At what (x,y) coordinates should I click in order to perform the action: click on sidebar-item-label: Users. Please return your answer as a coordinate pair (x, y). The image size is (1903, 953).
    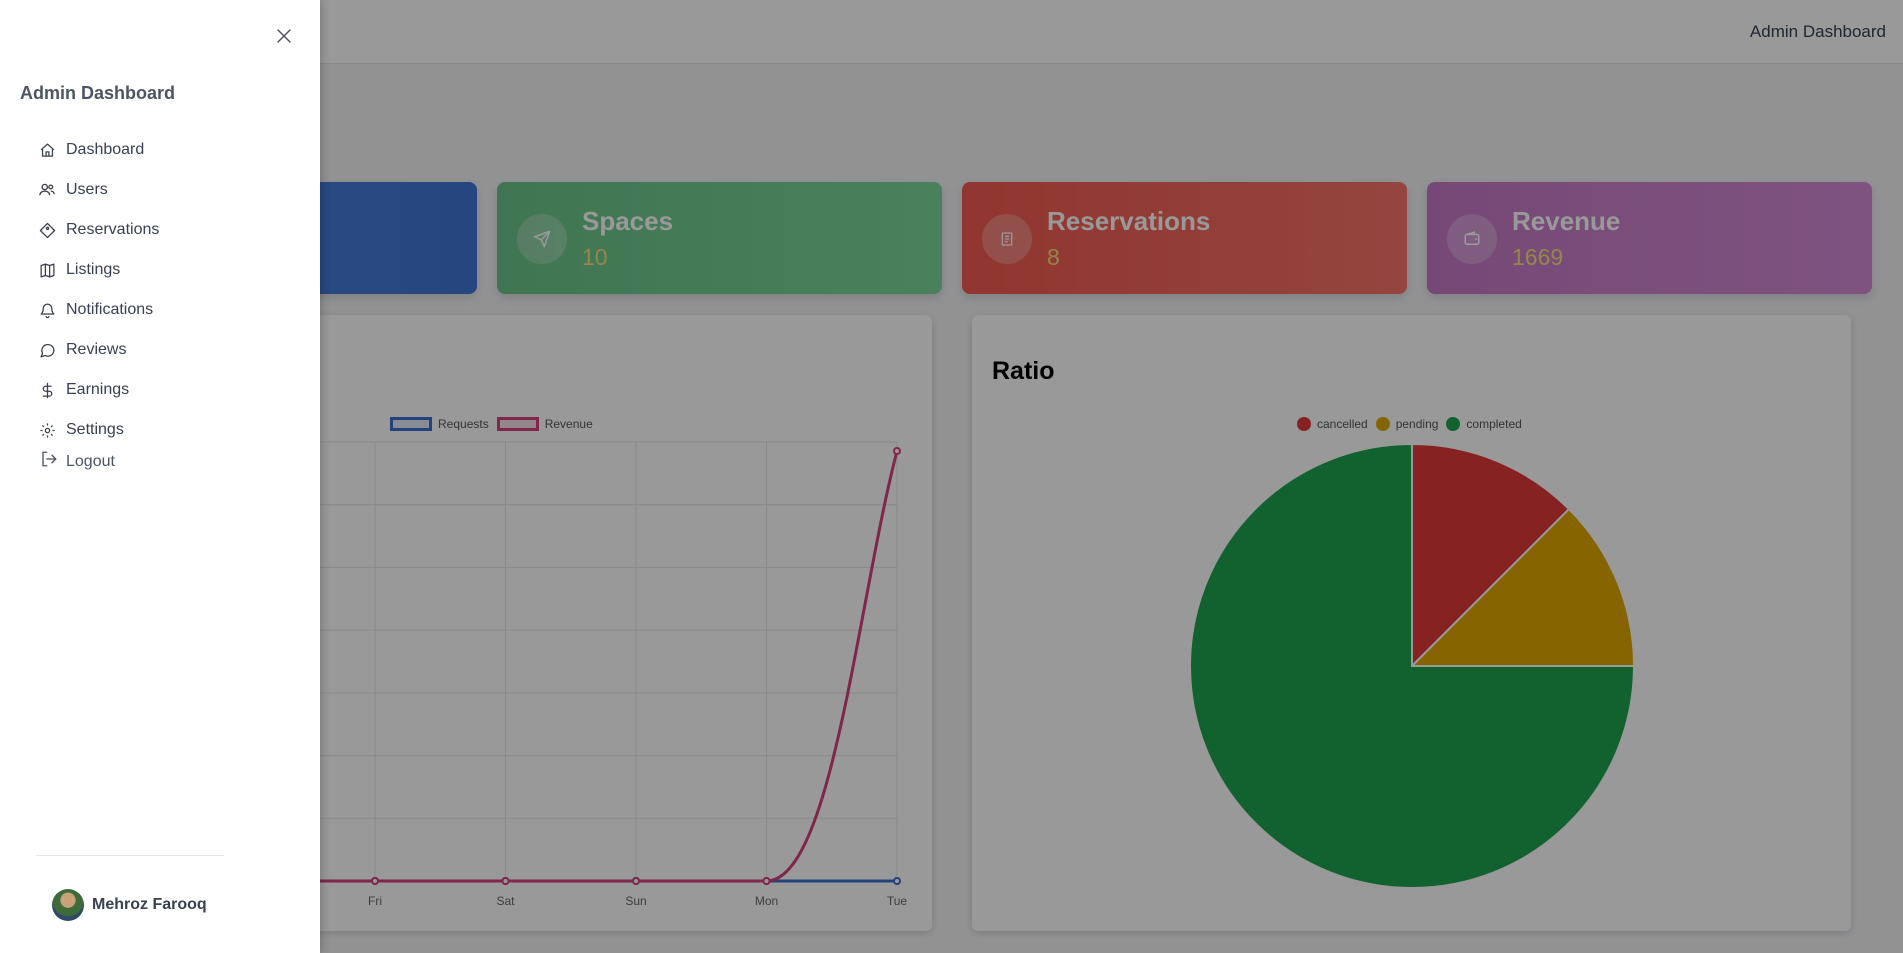
    Looking at the image, I should click on (87, 189).